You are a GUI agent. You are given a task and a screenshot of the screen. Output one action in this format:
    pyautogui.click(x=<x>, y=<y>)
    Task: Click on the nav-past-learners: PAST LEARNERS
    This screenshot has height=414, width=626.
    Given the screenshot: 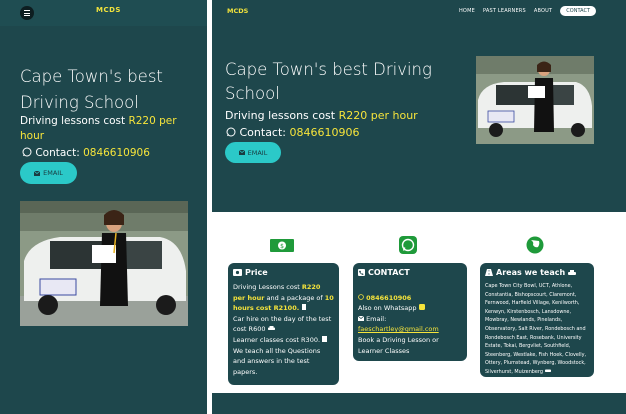 What is the action you would take?
    pyautogui.click(x=504, y=11)
    